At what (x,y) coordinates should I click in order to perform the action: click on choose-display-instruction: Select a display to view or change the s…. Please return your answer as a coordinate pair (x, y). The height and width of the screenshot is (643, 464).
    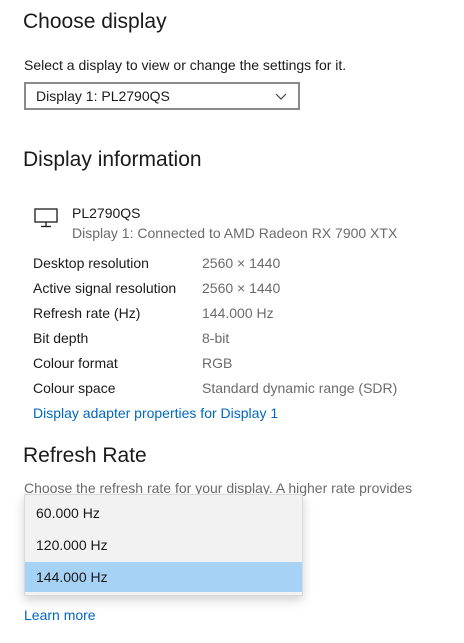
    Looking at the image, I should click on (185, 65).